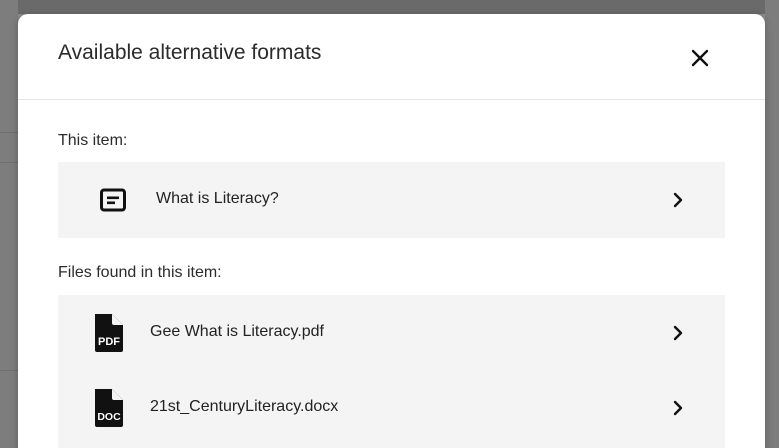 The width and height of the screenshot is (779, 448). Describe the element at coordinates (93, 140) in the screenshot. I see `this-item-heading: This item:` at that location.